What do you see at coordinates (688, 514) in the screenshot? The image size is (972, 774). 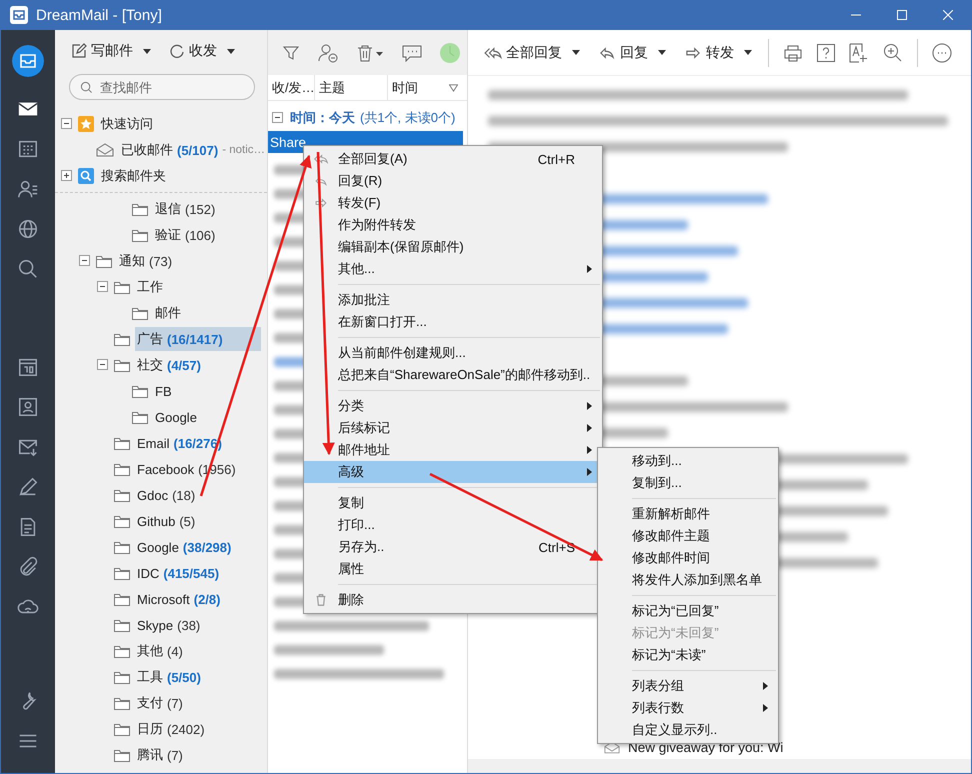 I see `menu-item: 重新解析邮件` at bounding box center [688, 514].